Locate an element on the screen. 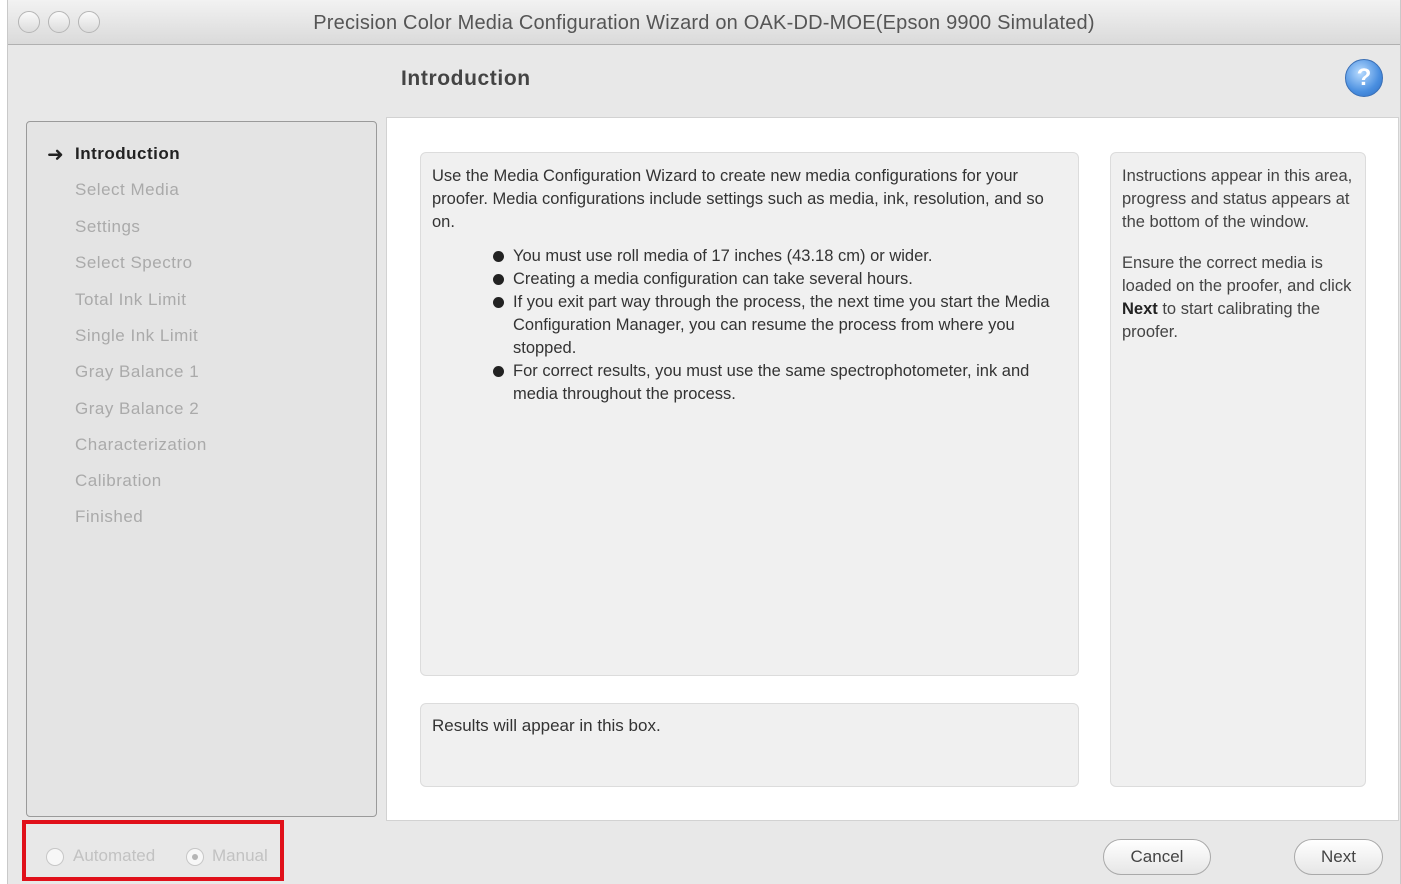 The height and width of the screenshot is (884, 1401). results-text: Results will appear in this box. is located at coordinates (546, 725).